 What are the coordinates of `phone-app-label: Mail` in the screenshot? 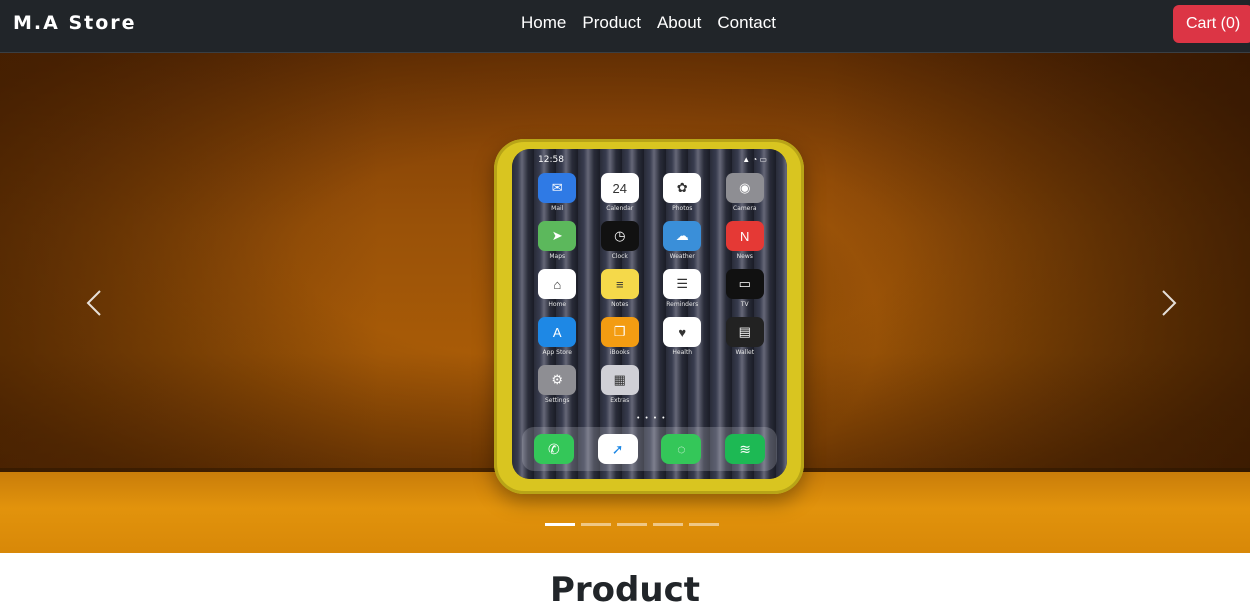 It's located at (557, 208).